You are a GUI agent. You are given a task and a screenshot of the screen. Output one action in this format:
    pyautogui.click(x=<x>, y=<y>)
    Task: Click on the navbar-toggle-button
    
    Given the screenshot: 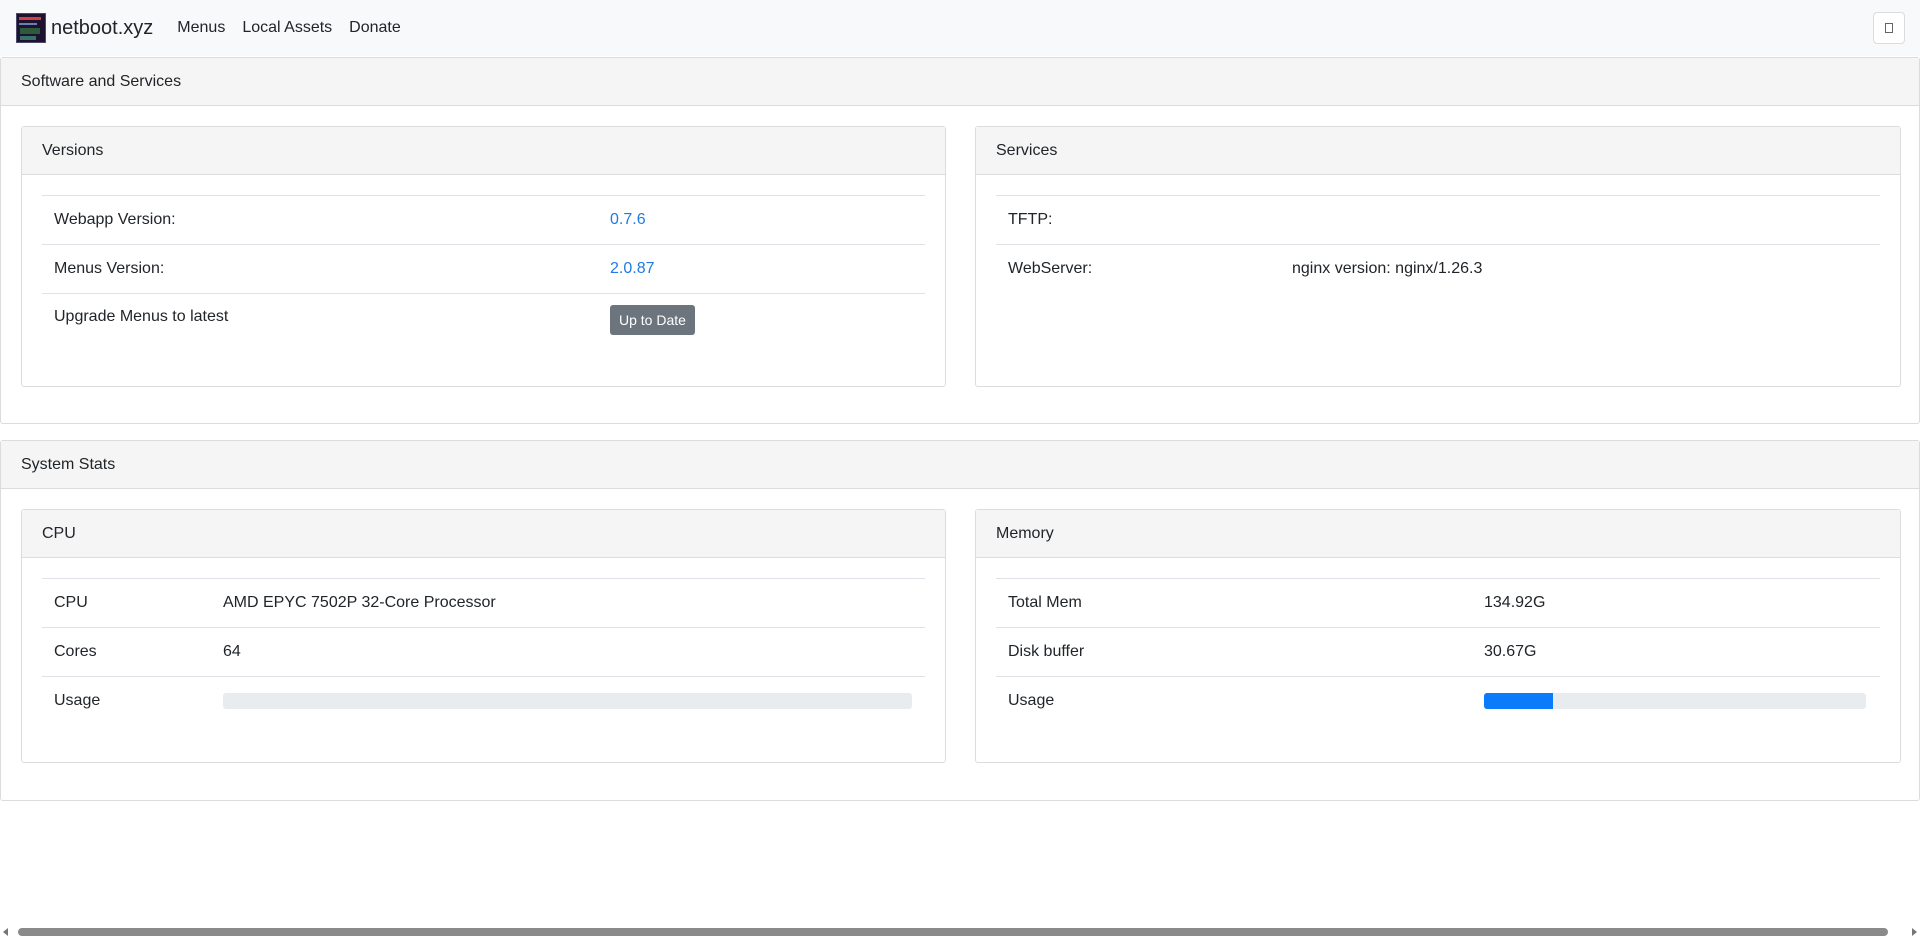 What is the action you would take?
    pyautogui.click(x=1889, y=28)
    